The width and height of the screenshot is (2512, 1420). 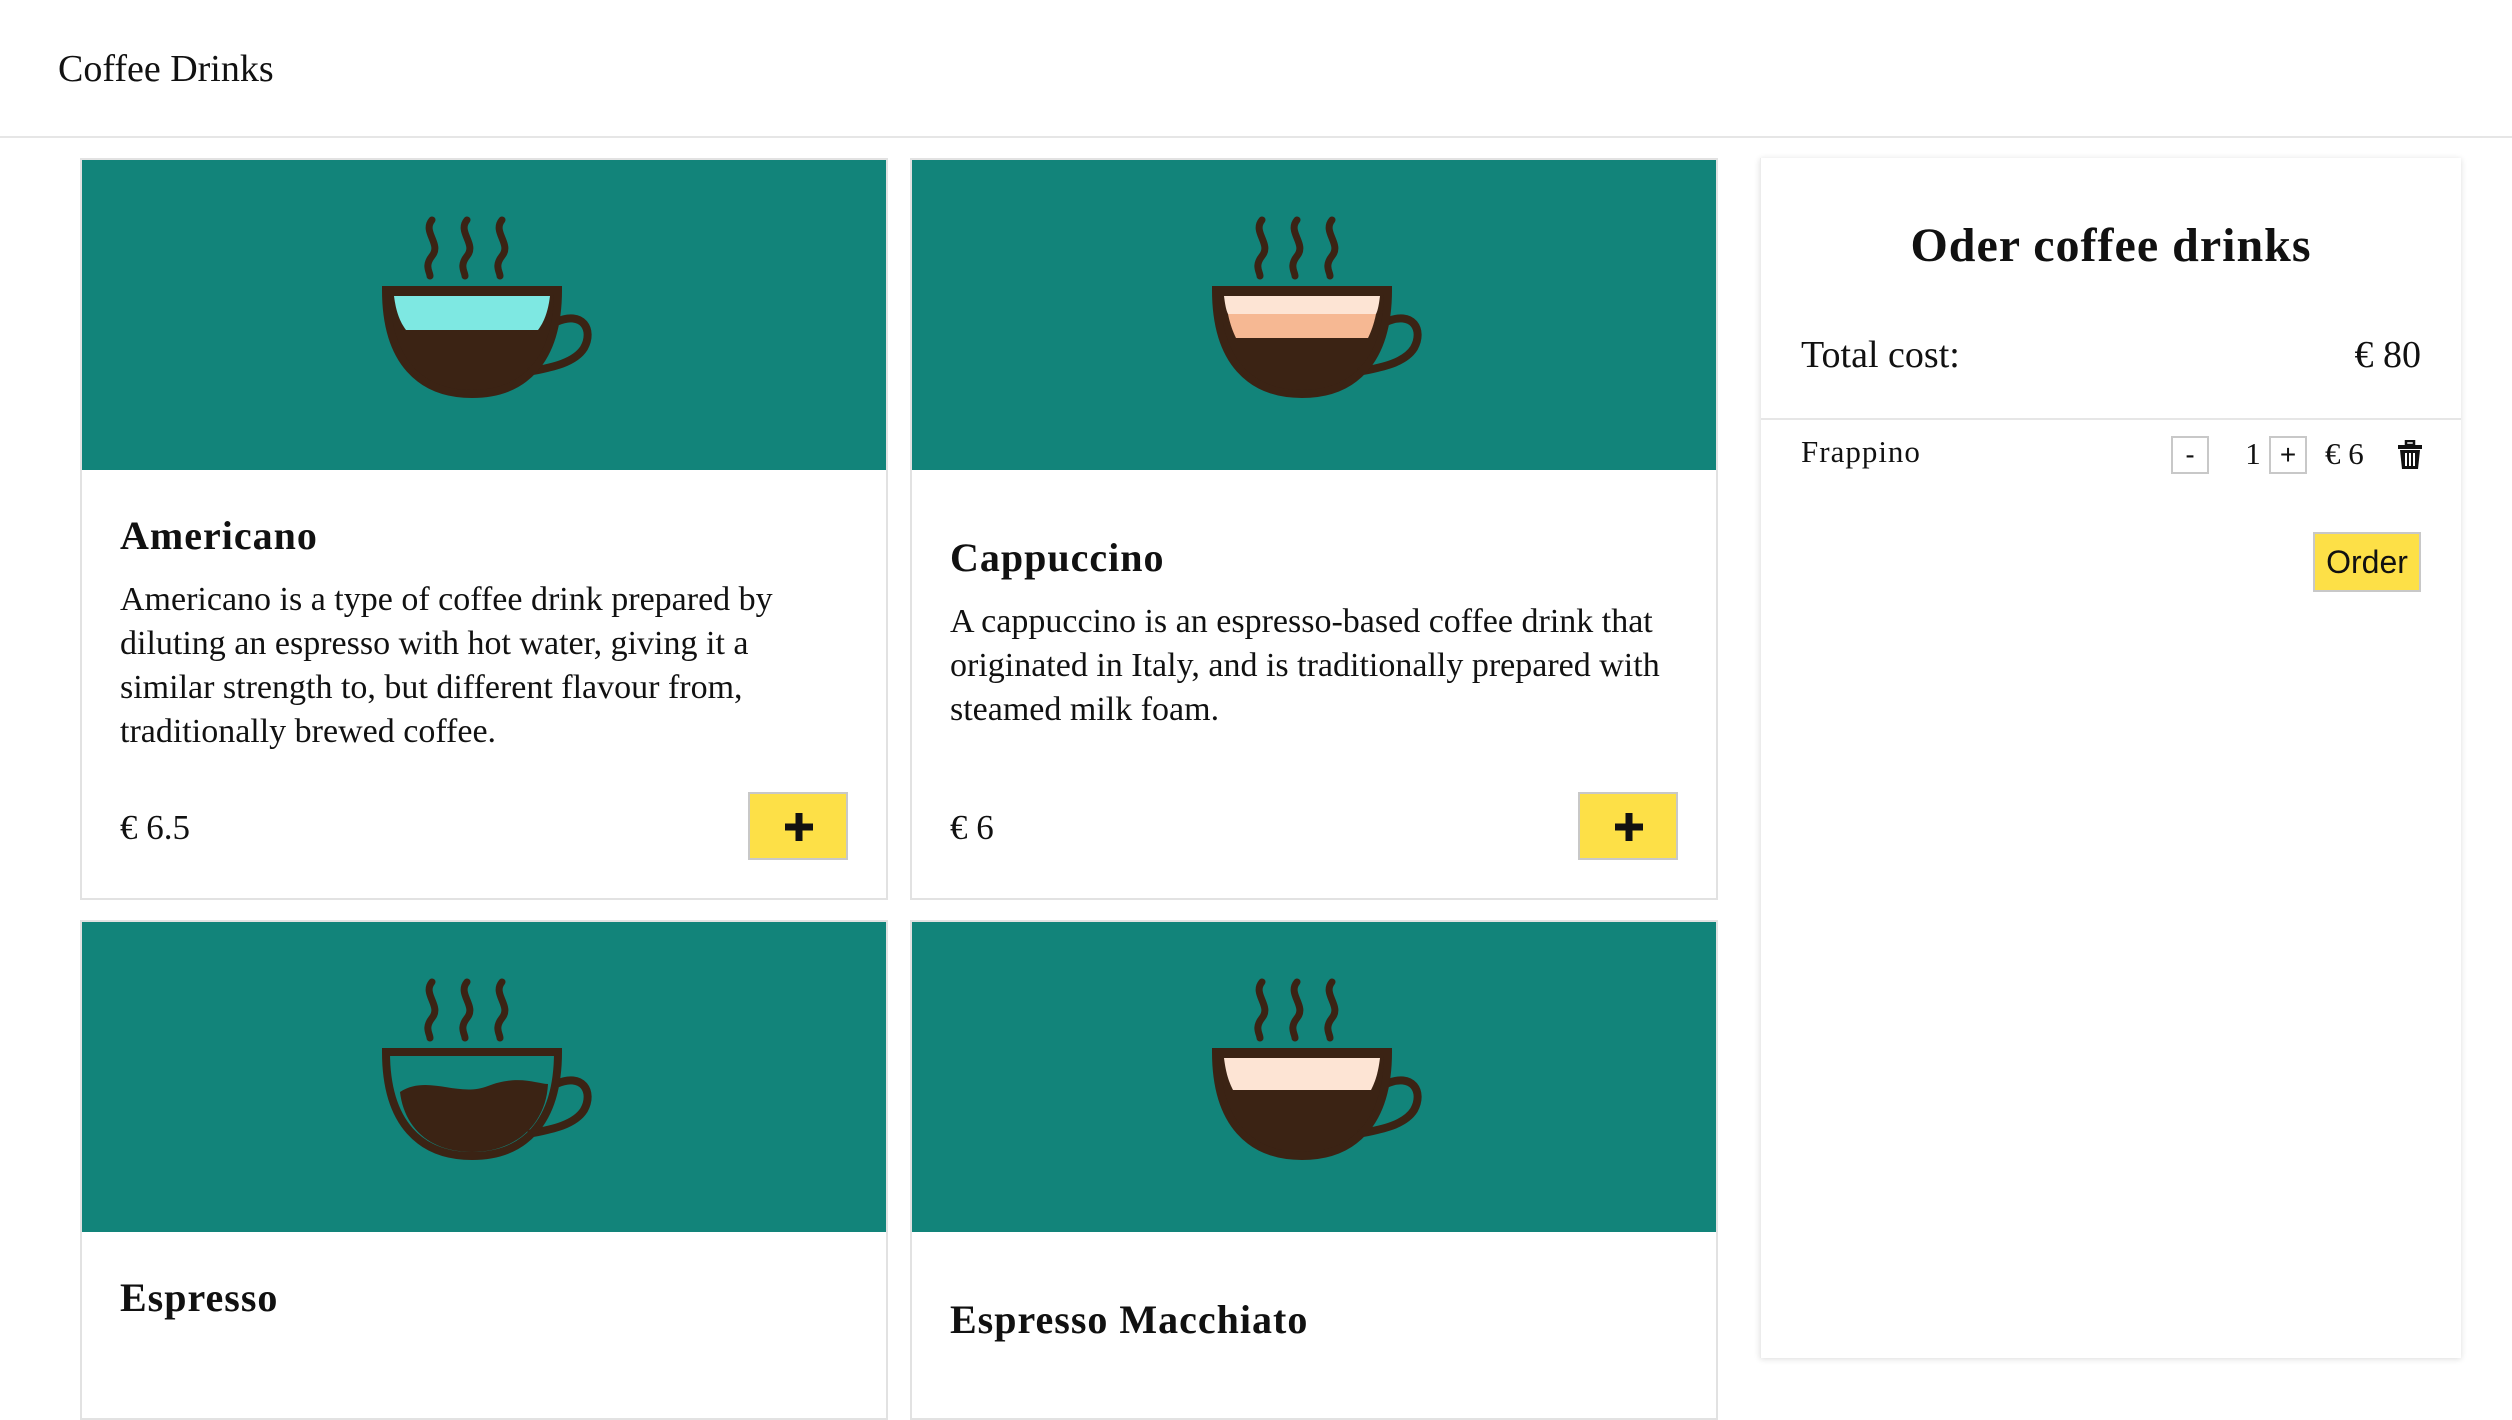 I want to click on decrement-quantity-button: -, so click(x=2190, y=455).